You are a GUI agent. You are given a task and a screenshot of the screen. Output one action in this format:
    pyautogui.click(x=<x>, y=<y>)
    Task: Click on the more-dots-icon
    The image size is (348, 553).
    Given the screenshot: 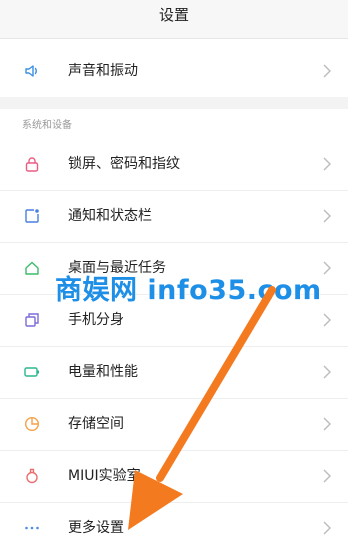 What is the action you would take?
    pyautogui.click(x=32, y=528)
    